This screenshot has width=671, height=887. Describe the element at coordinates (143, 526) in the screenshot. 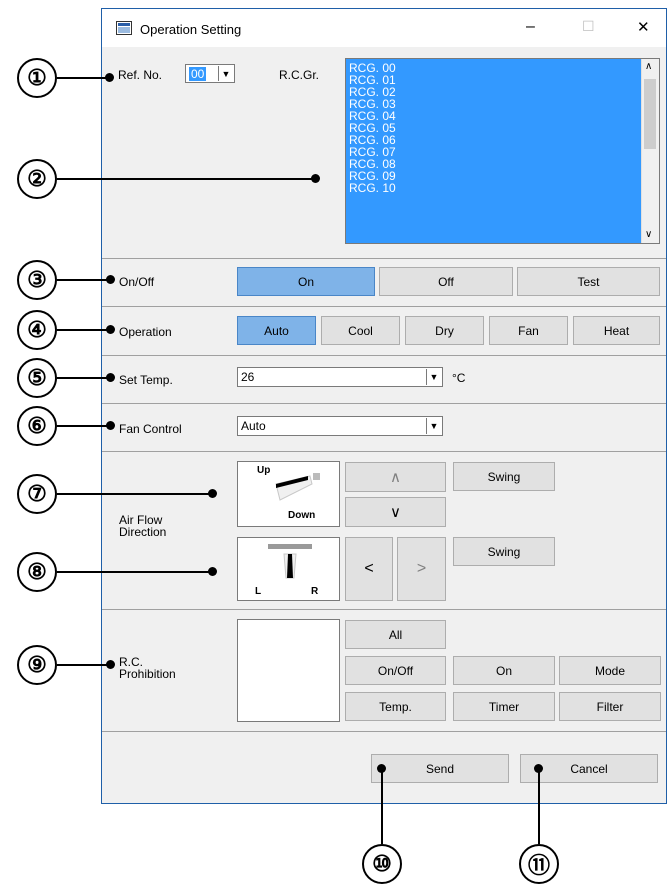

I see `air-flow-label: Air Flow Direction` at that location.